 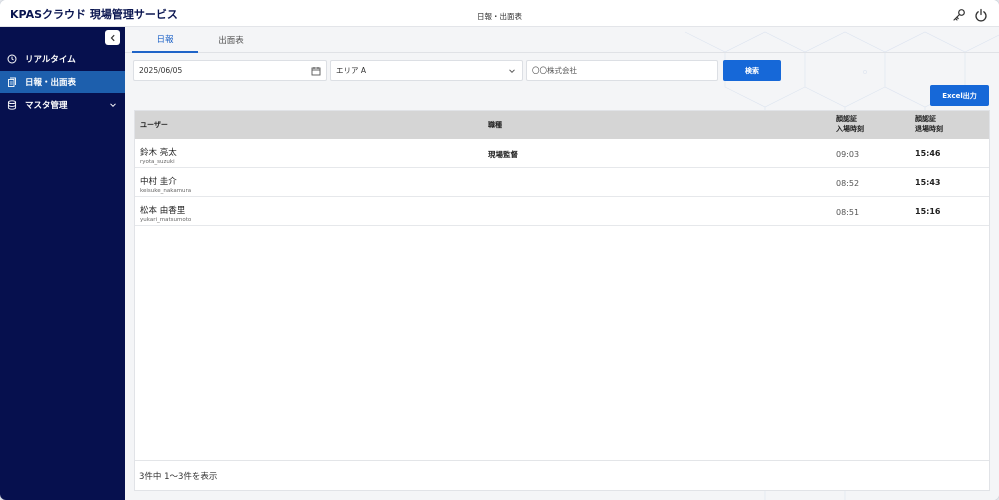 What do you see at coordinates (562, 40) in the screenshot?
I see `tab-bar: 日報 出面表` at bounding box center [562, 40].